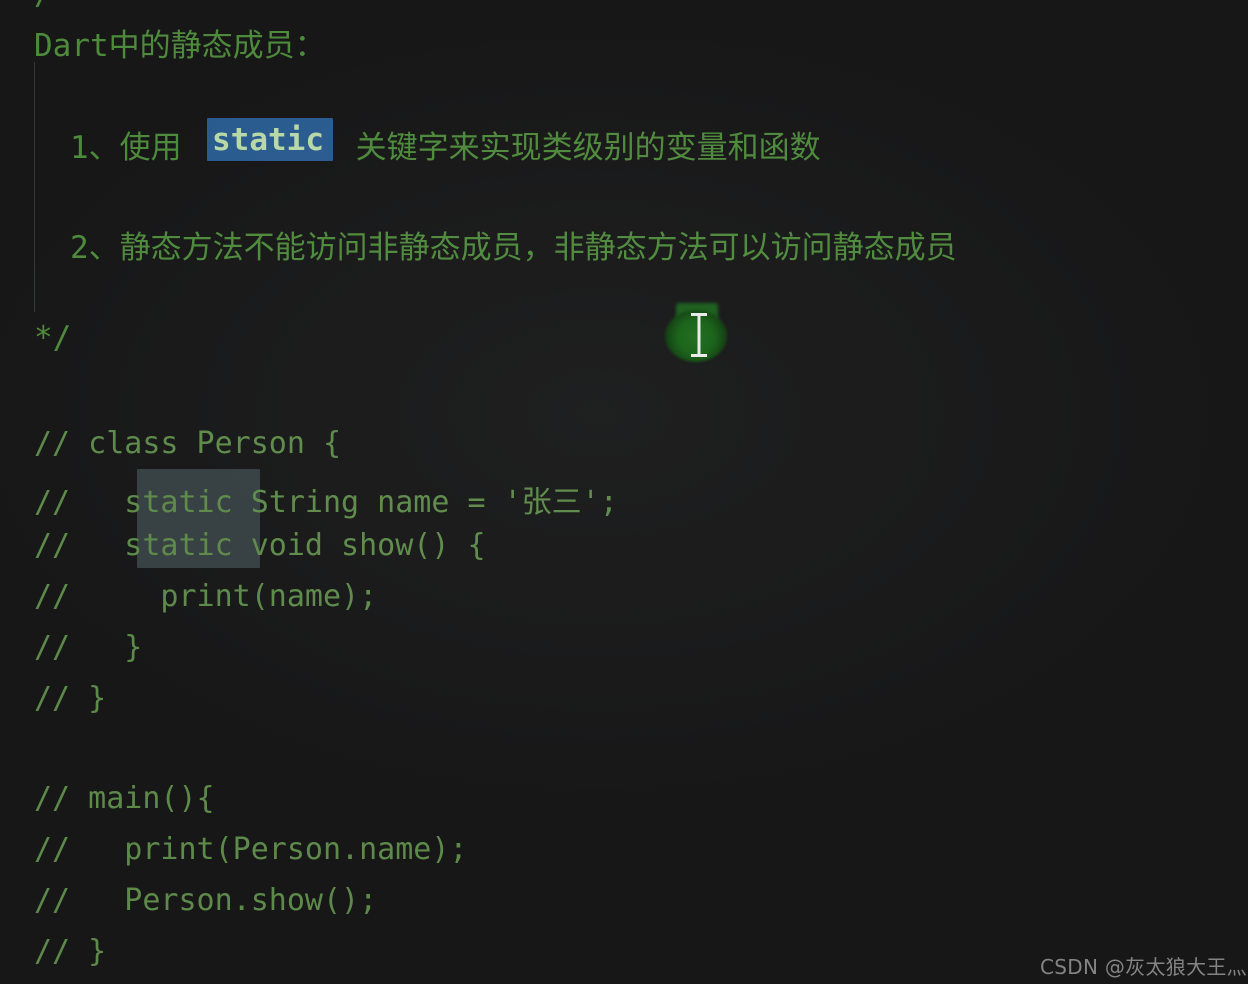 The width and height of the screenshot is (1248, 984). I want to click on text-ibeam-cursor-icon, so click(699, 335).